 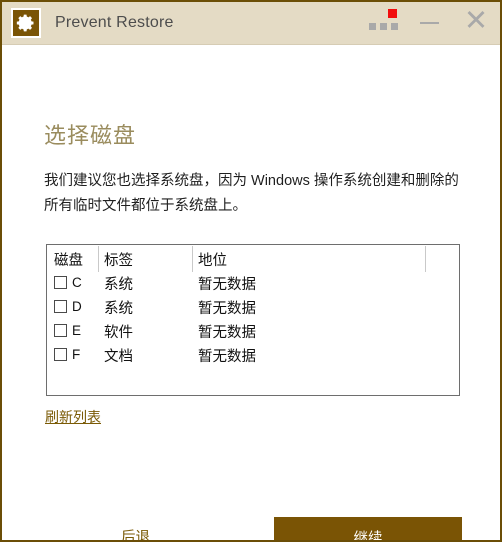 What do you see at coordinates (67, 330) in the screenshot?
I see `disk-checkbox-e: E` at bounding box center [67, 330].